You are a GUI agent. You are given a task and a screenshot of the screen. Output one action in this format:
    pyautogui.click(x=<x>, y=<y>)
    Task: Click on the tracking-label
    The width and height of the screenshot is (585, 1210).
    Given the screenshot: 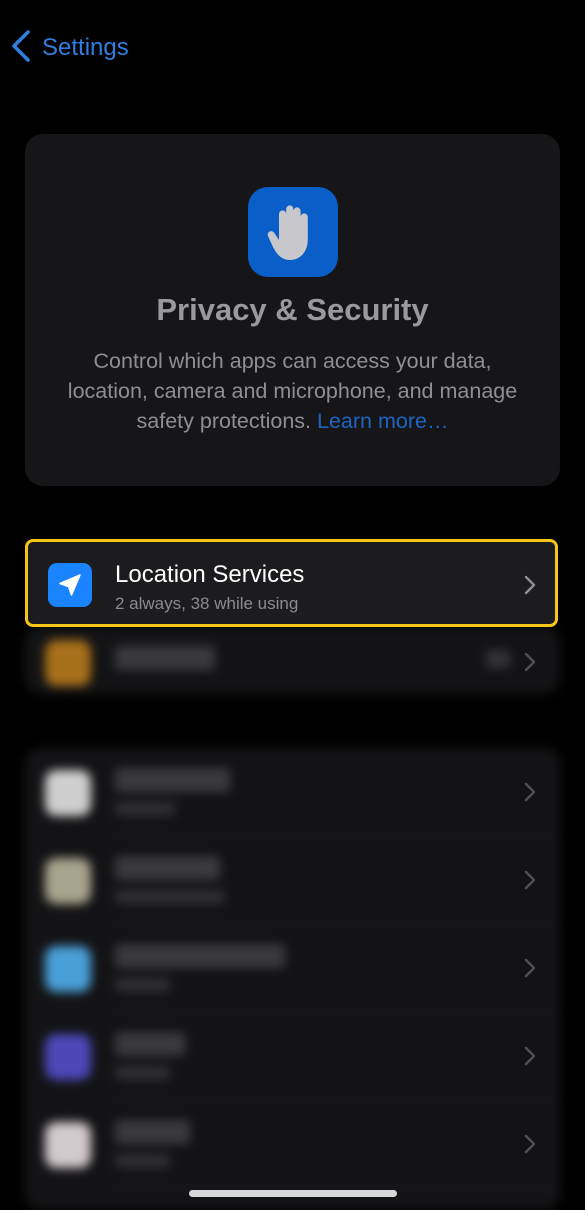 What is the action you would take?
    pyautogui.click(x=165, y=658)
    